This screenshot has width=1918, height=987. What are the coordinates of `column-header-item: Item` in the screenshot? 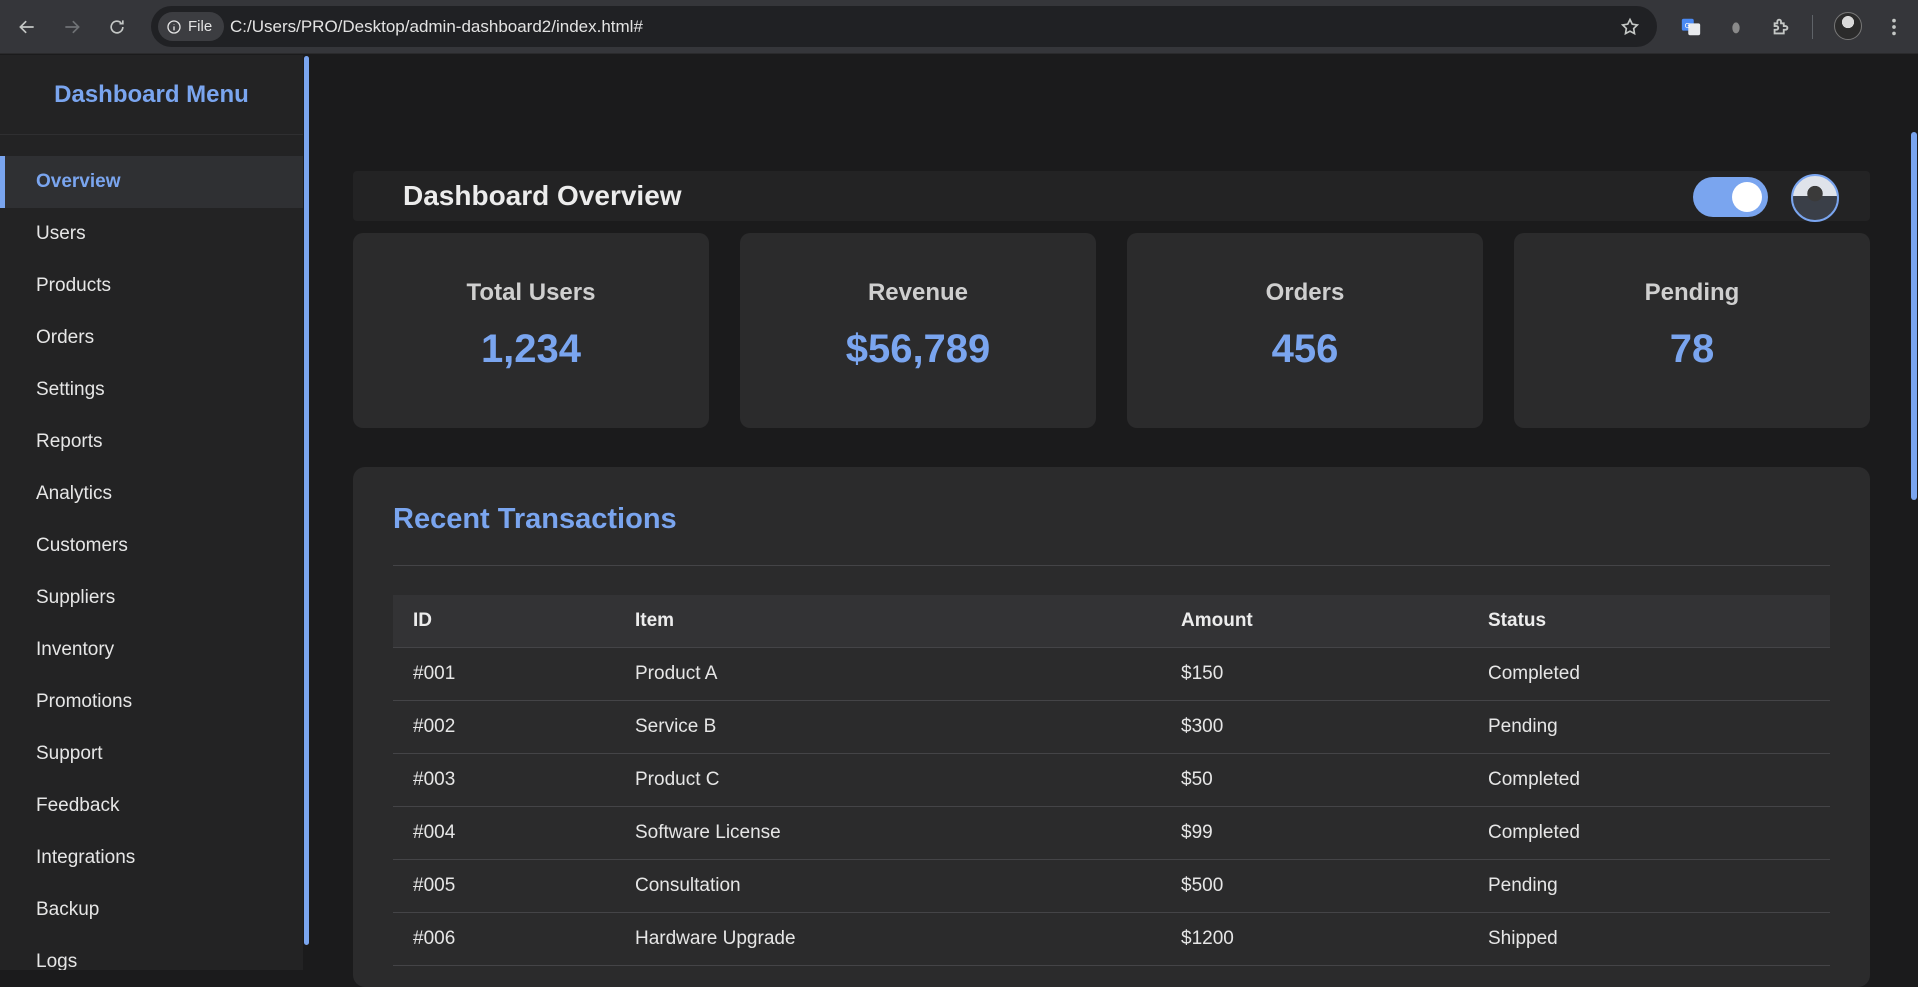 It's located at (888, 621).